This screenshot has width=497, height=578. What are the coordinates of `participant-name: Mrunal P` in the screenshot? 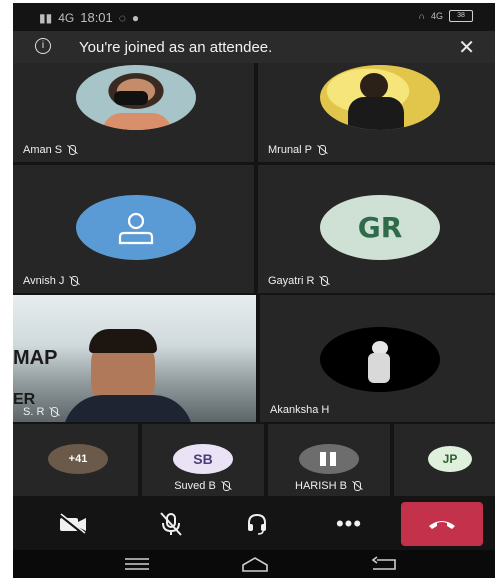 It's located at (298, 150).